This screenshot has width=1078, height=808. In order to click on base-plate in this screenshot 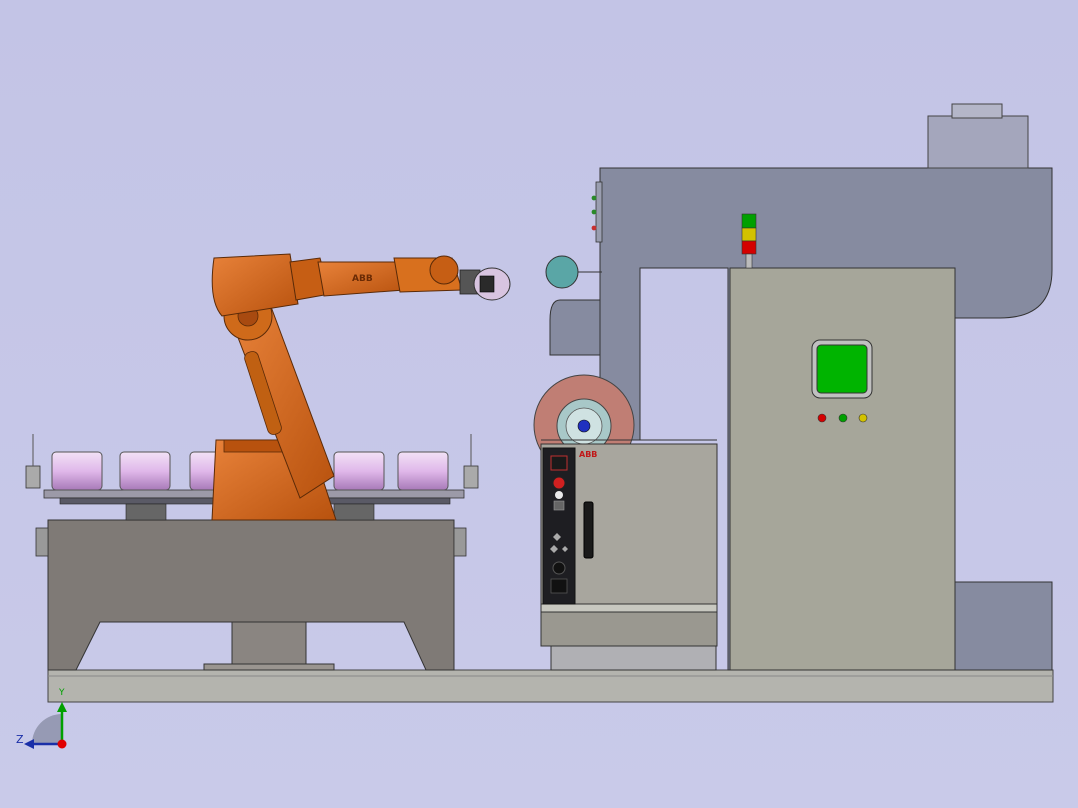, I will do `click(550, 686)`.